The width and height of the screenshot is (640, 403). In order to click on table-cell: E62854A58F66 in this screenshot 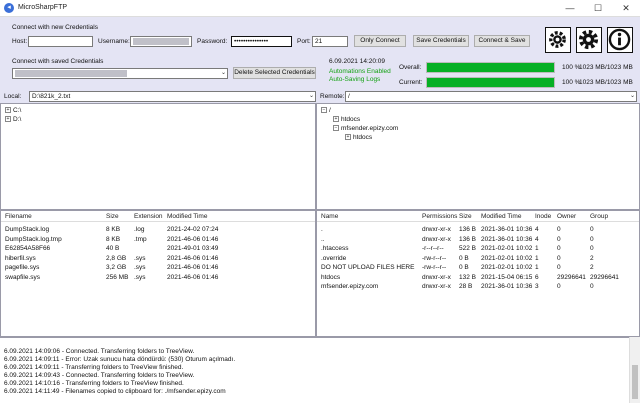, I will do `click(27, 248)`.